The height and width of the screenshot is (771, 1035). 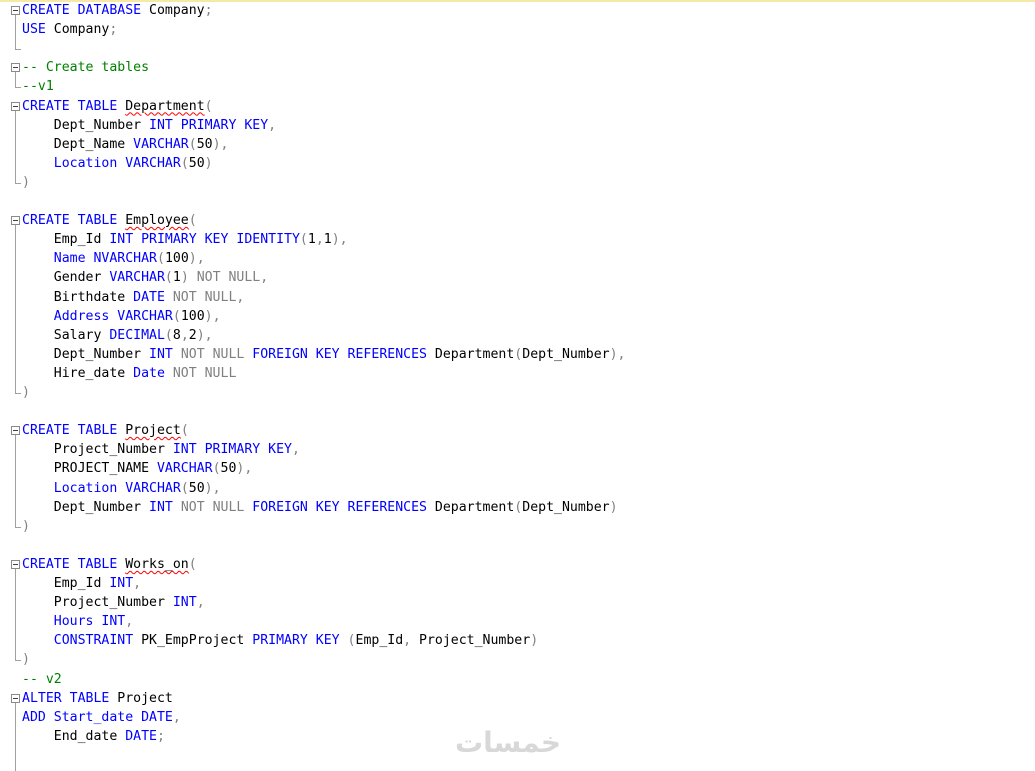 What do you see at coordinates (471, 641) in the screenshot?
I see `sql-identifier: Project_Number` at bounding box center [471, 641].